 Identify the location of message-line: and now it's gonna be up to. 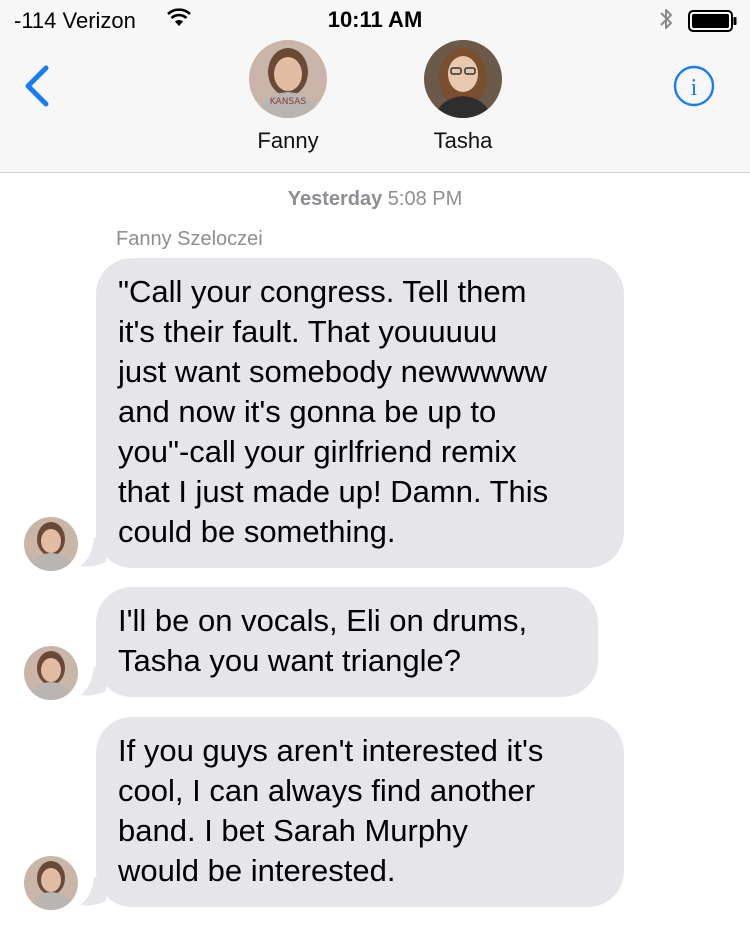
(307, 411).